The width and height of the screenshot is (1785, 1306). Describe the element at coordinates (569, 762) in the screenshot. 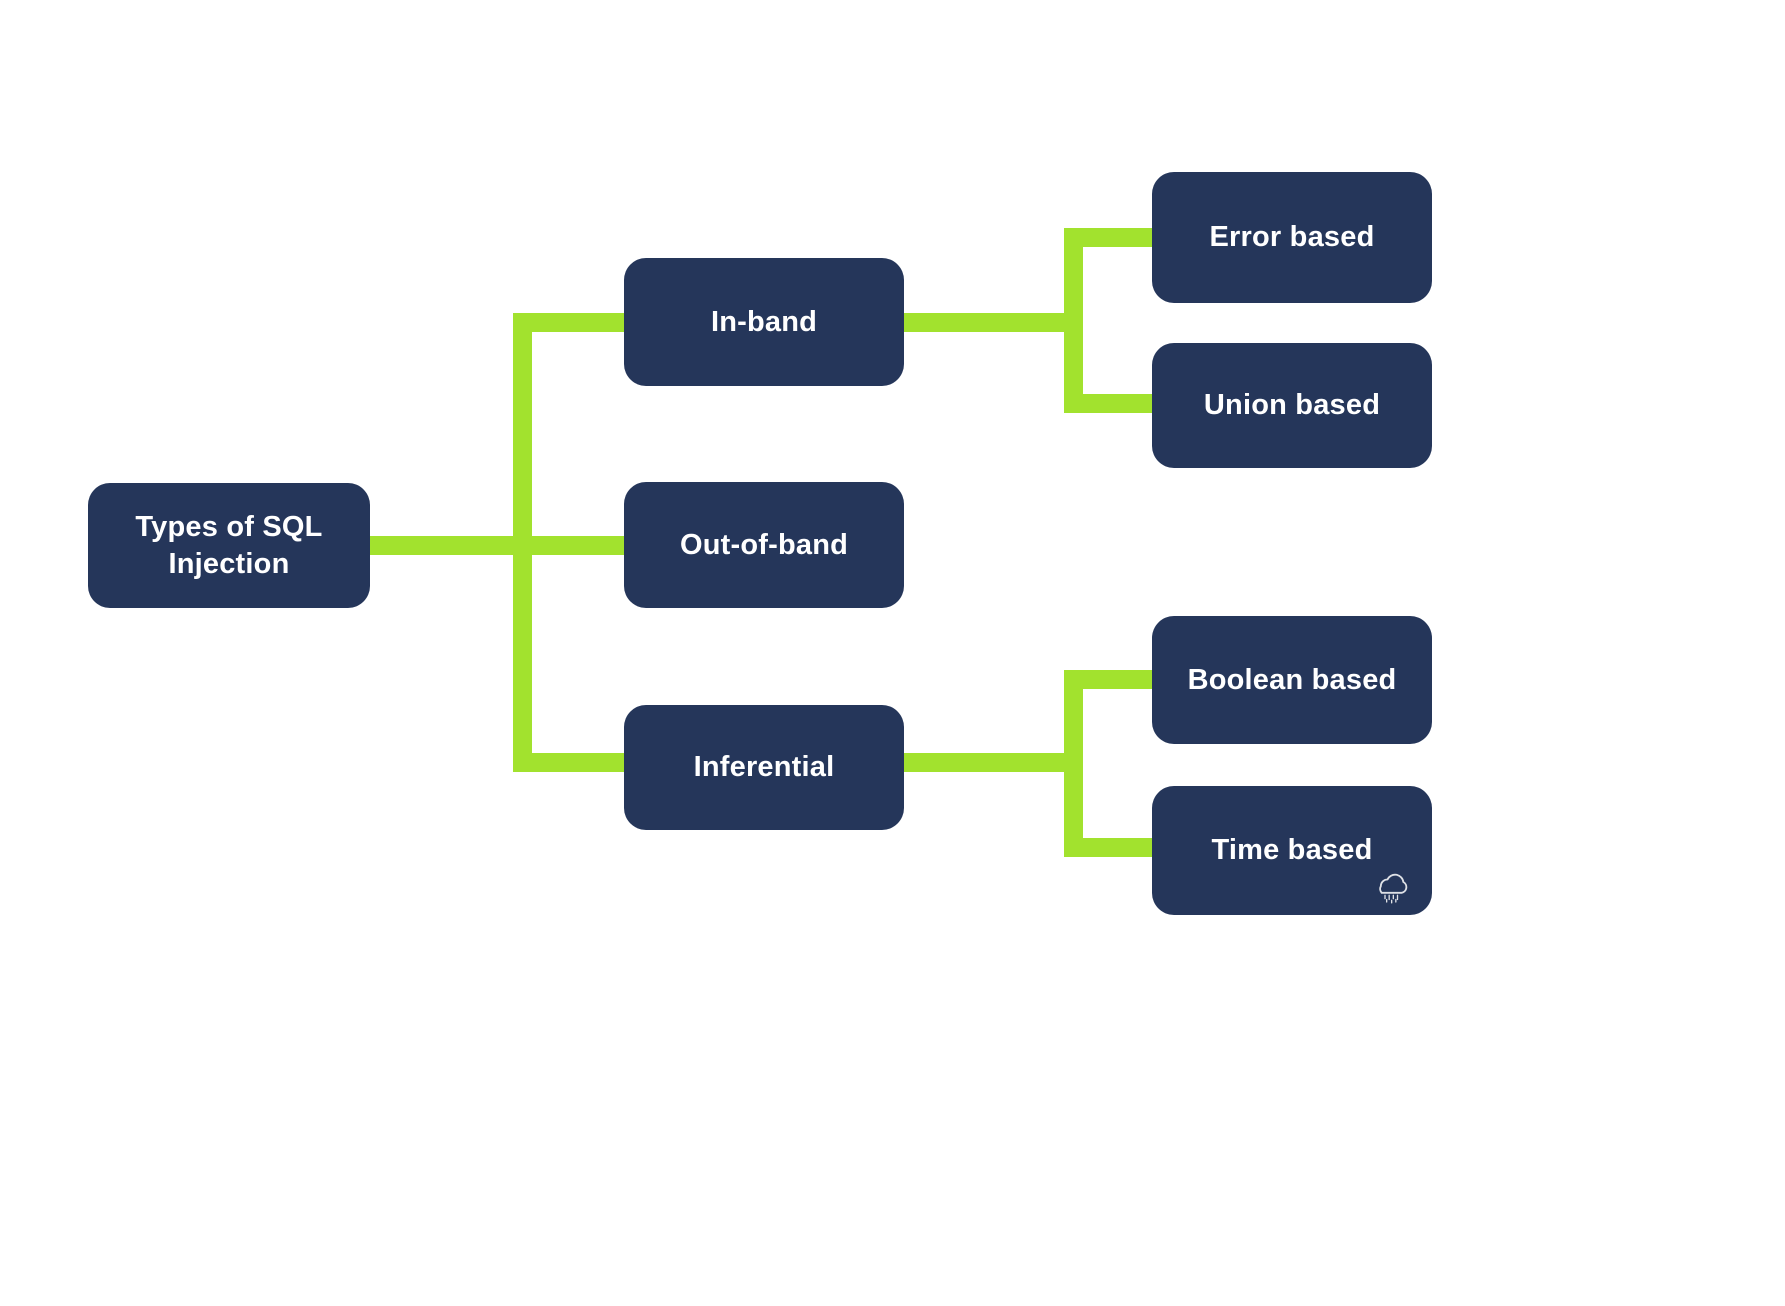

I see `connector-to-inferential` at that location.